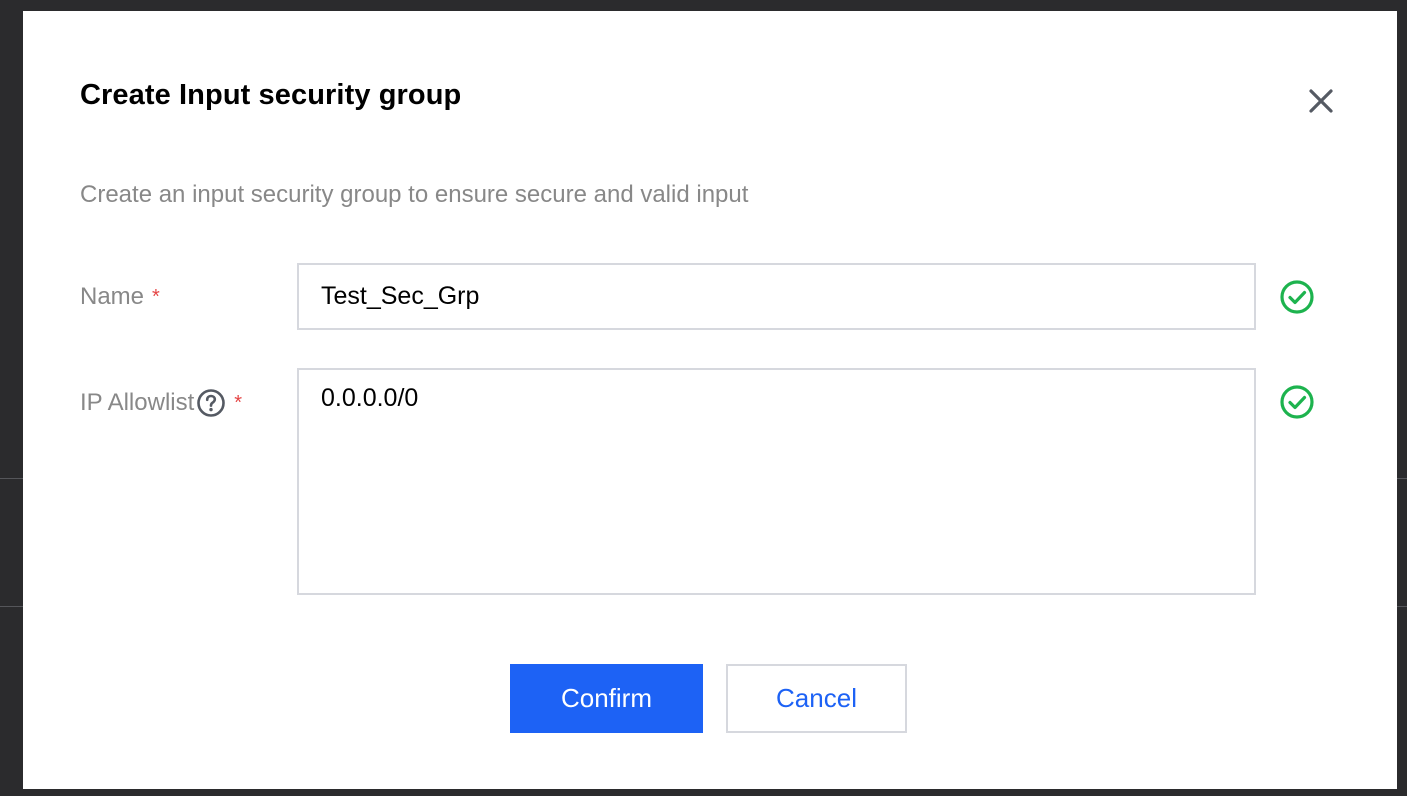 The width and height of the screenshot is (1407, 796). I want to click on close-icon, so click(1321, 101).